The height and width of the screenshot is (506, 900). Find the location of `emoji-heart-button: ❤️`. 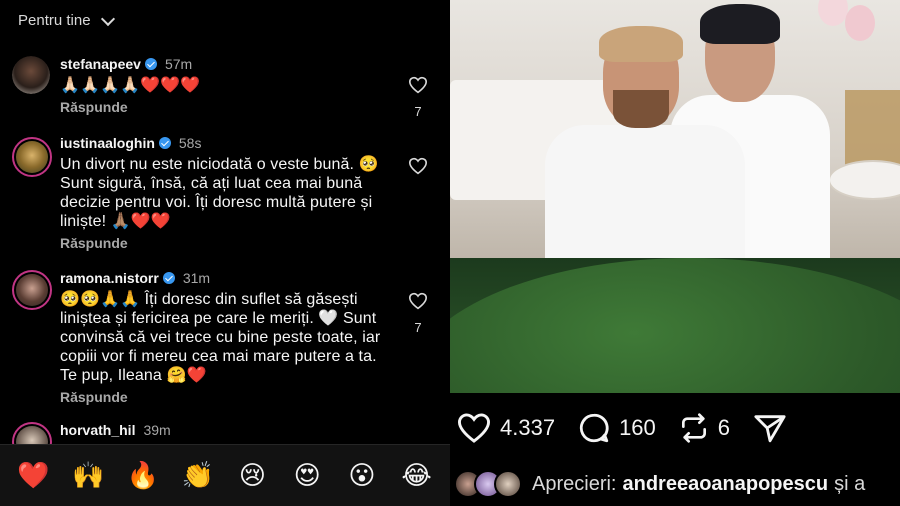

emoji-heart-button: ❤️ is located at coordinates (33, 475).